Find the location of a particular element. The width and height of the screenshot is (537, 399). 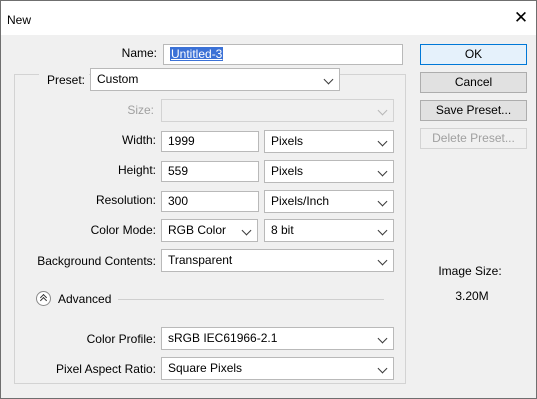

color-mode-value: RGB Color is located at coordinates (197, 230).